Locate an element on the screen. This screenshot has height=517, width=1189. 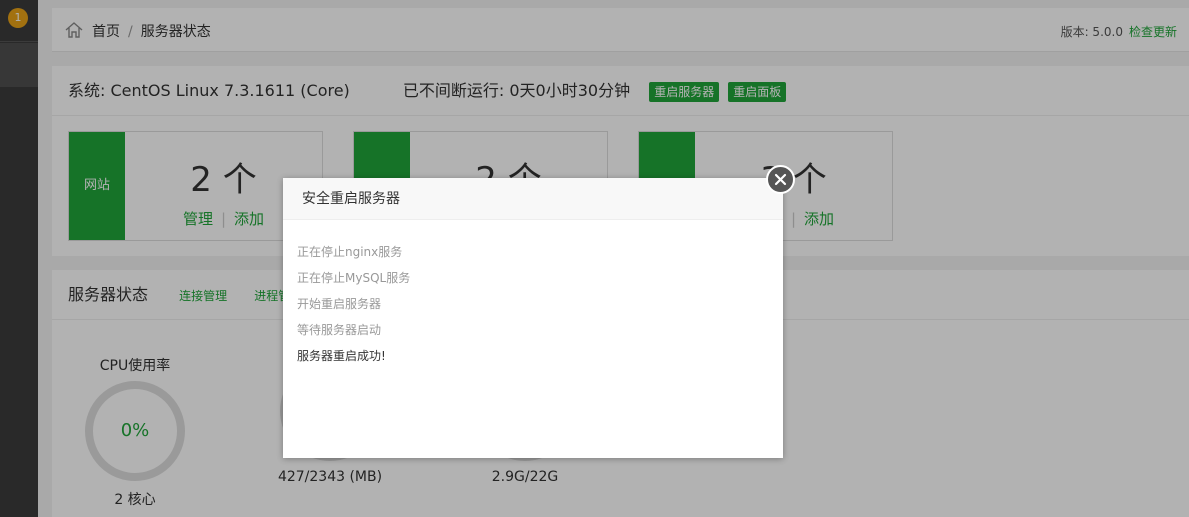
restart-step-success: 服务器重启成功! is located at coordinates (341, 356).